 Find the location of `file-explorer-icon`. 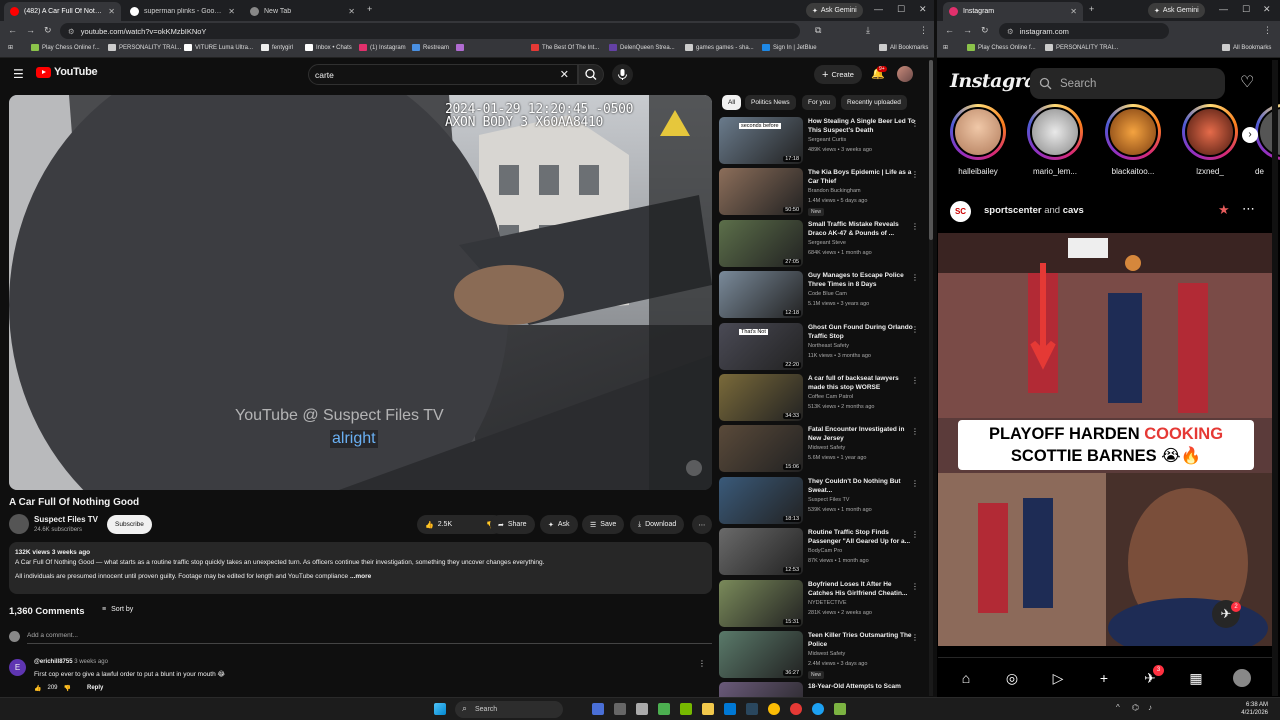

file-explorer-icon is located at coordinates (708, 709).